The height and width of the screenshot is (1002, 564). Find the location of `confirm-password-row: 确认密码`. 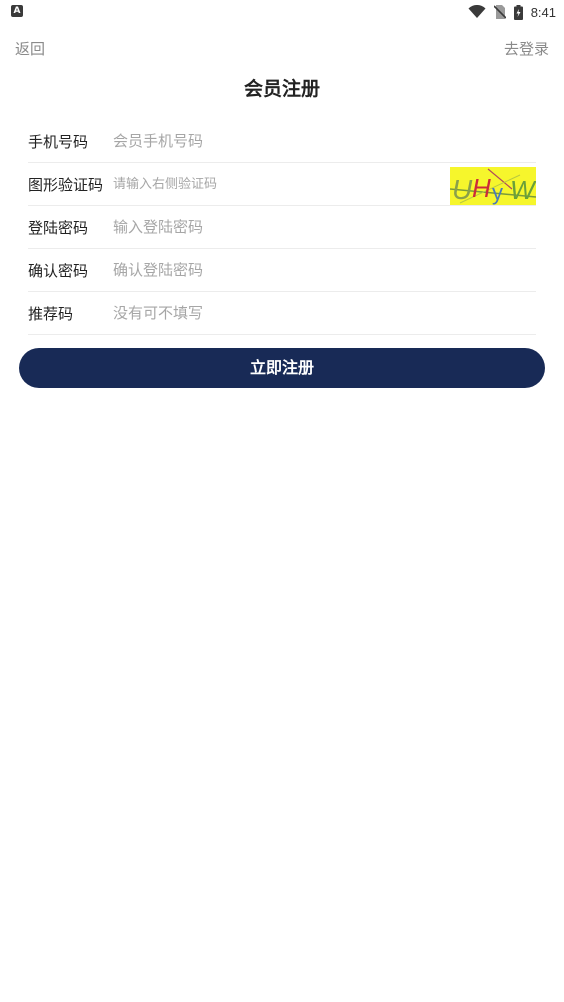

confirm-password-row: 确认密码 is located at coordinates (282, 270).